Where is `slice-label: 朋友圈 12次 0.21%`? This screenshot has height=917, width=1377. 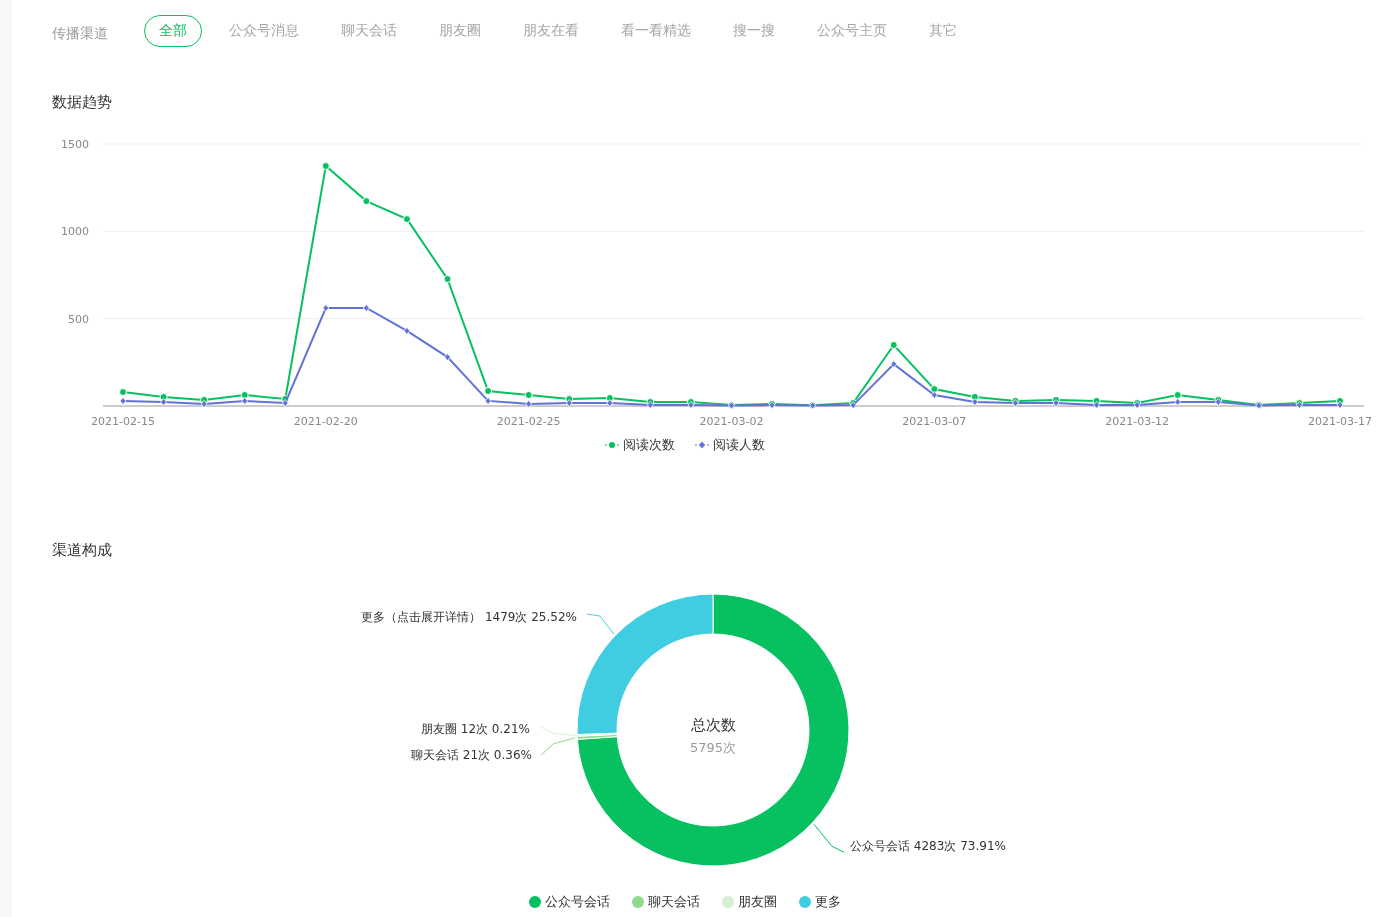
slice-label: 朋友圈 12次 0.21% is located at coordinates (475, 729).